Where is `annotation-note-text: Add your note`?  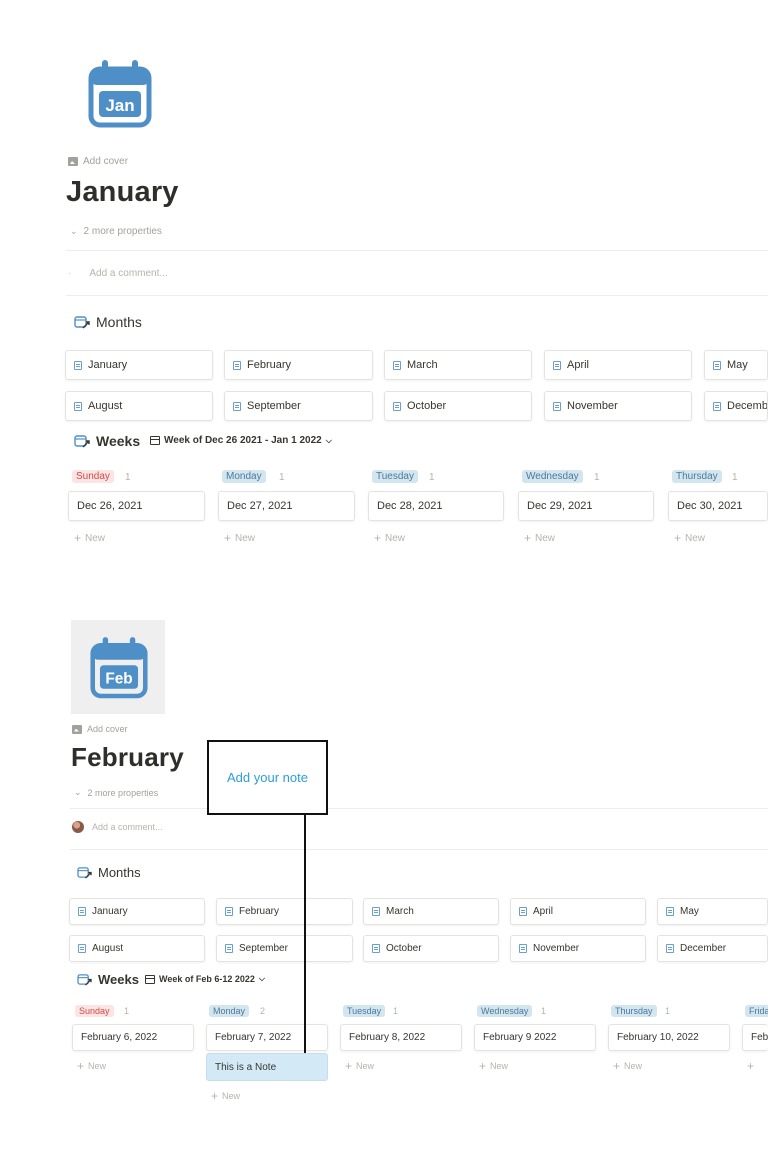 annotation-note-text: Add your note is located at coordinates (267, 777).